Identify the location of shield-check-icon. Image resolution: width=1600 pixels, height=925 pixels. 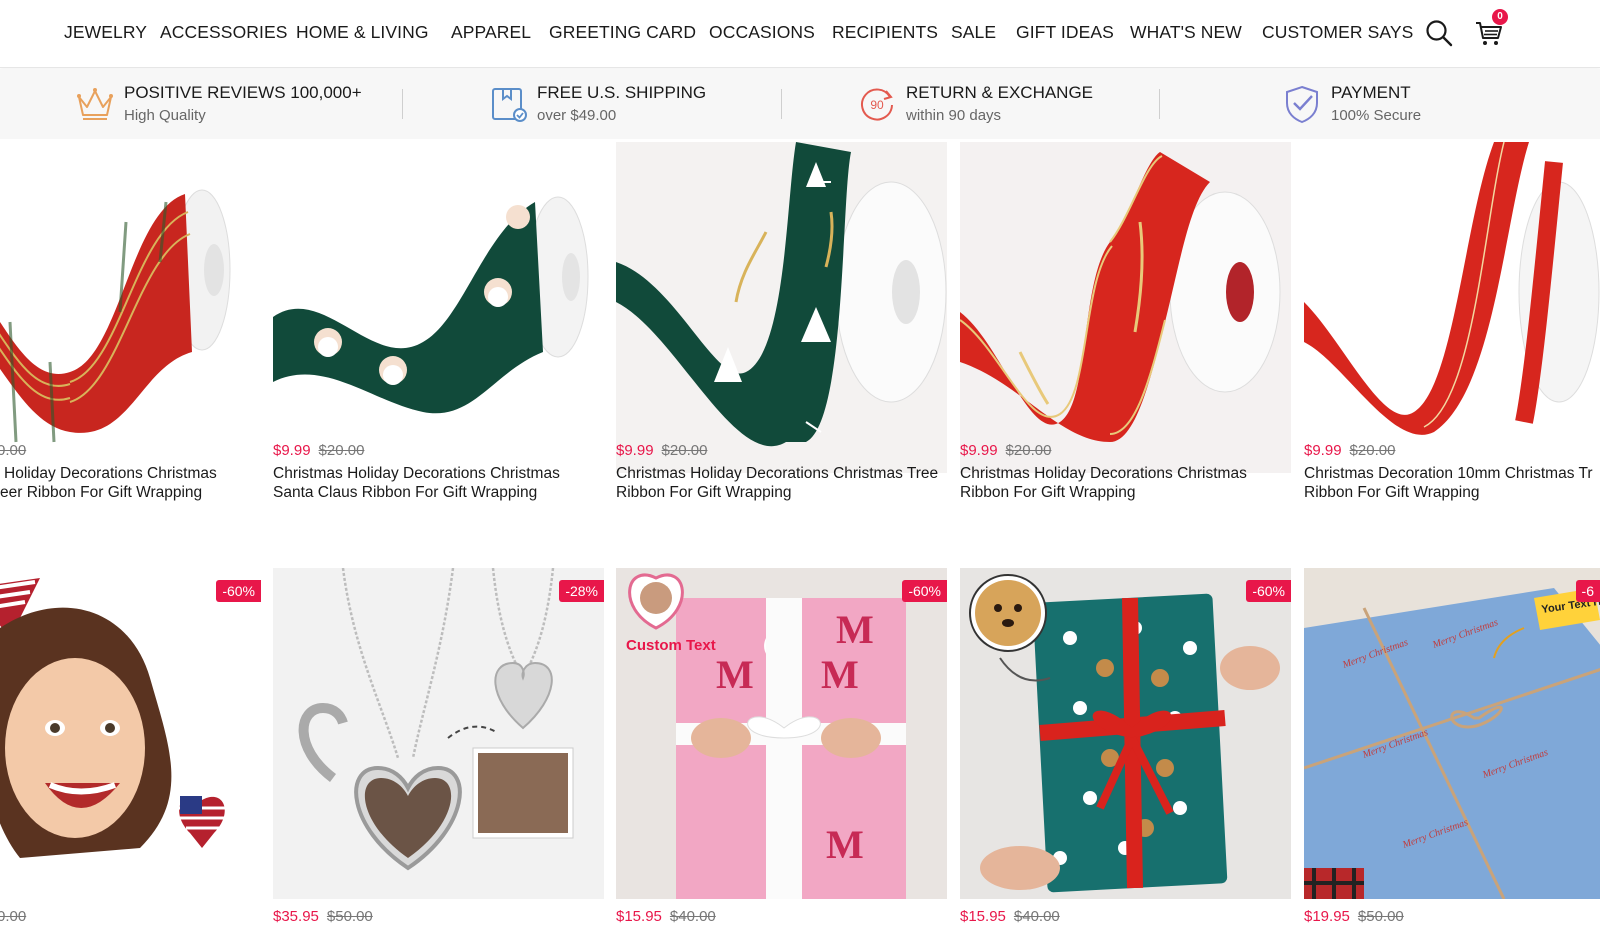
(1302, 104).